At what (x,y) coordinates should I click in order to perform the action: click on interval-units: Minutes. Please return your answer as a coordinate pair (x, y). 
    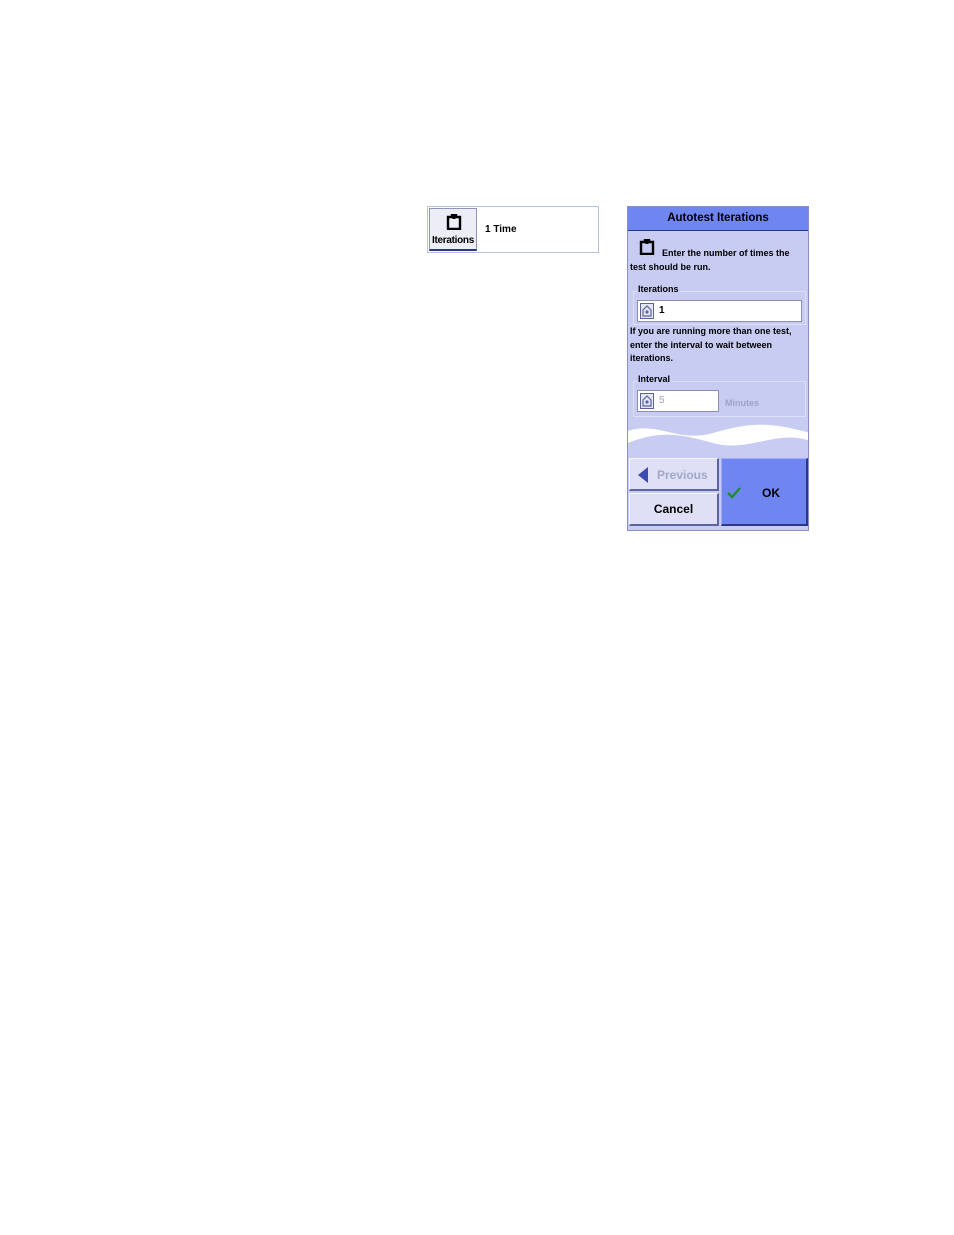
    Looking at the image, I should click on (742, 403).